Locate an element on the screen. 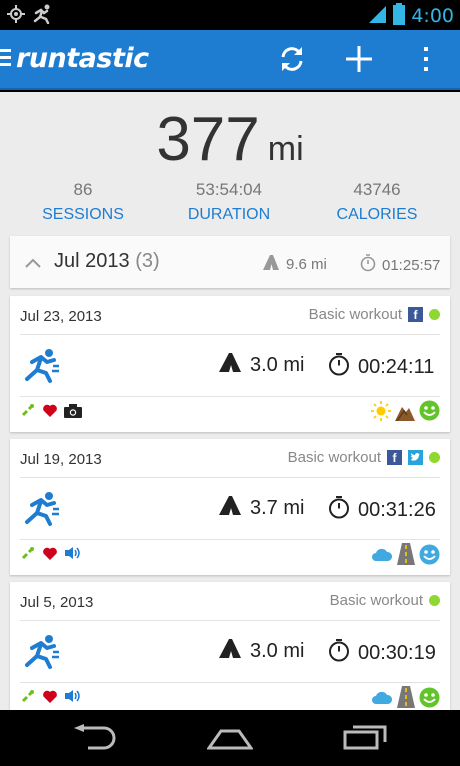  signal-icon is located at coordinates (377, 16).